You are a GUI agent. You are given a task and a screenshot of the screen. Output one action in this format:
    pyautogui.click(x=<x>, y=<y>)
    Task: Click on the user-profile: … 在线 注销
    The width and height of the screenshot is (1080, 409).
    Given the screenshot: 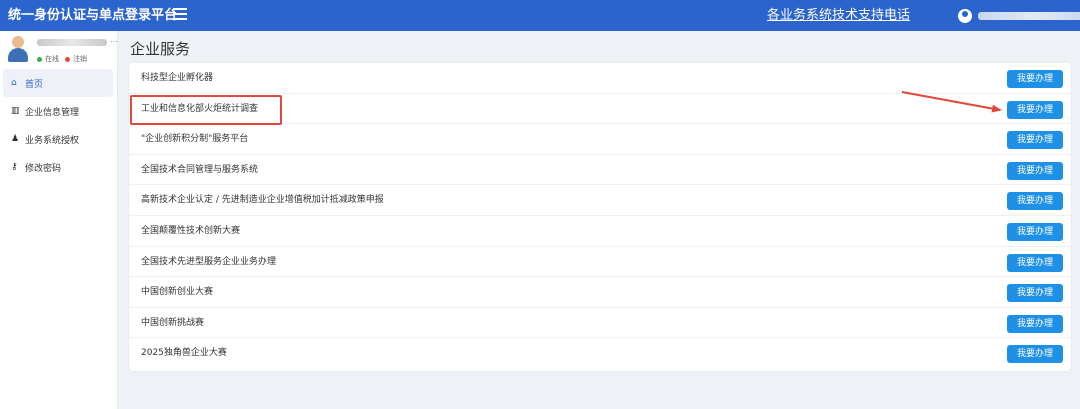 What is the action you would take?
    pyautogui.click(x=62, y=51)
    